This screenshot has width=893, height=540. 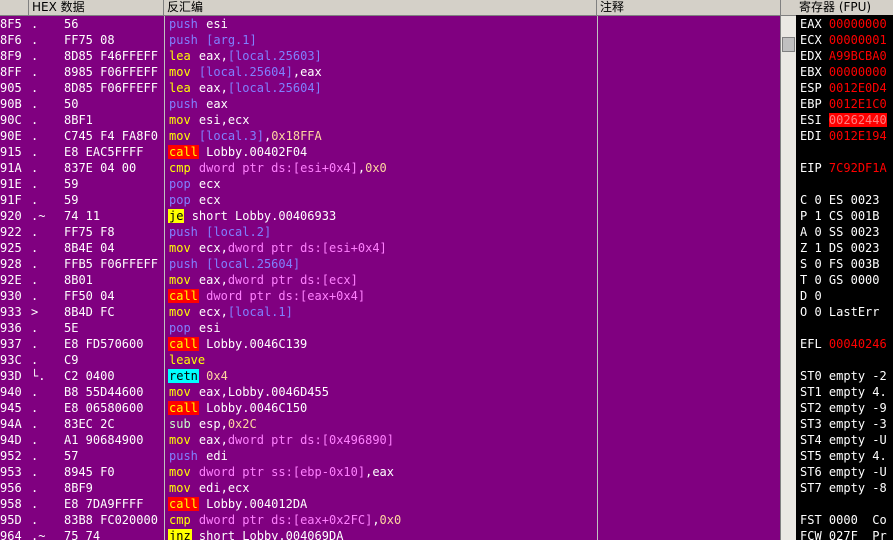 I want to click on instruction-row: 8F5. 56 push esi, so click(x=390, y=24).